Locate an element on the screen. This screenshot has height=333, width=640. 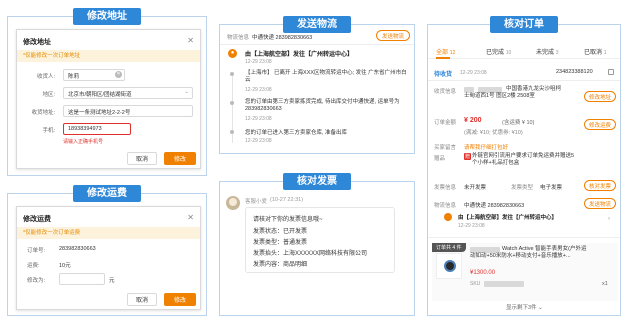
invoice-status-line: 发票状态：已开发票 is located at coordinates (280, 232).